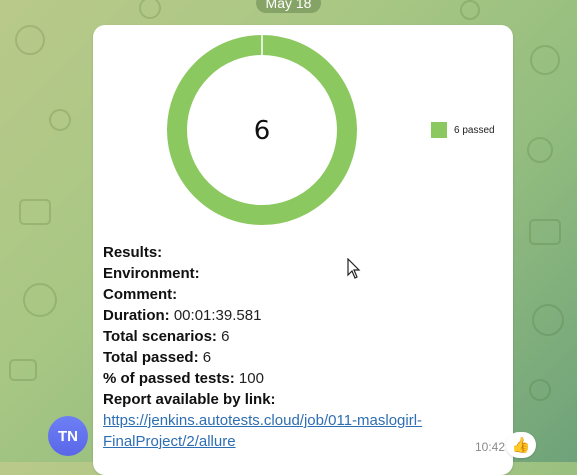  What do you see at coordinates (474, 130) in the screenshot?
I see `legend-label-passed: 6 passed` at bounding box center [474, 130].